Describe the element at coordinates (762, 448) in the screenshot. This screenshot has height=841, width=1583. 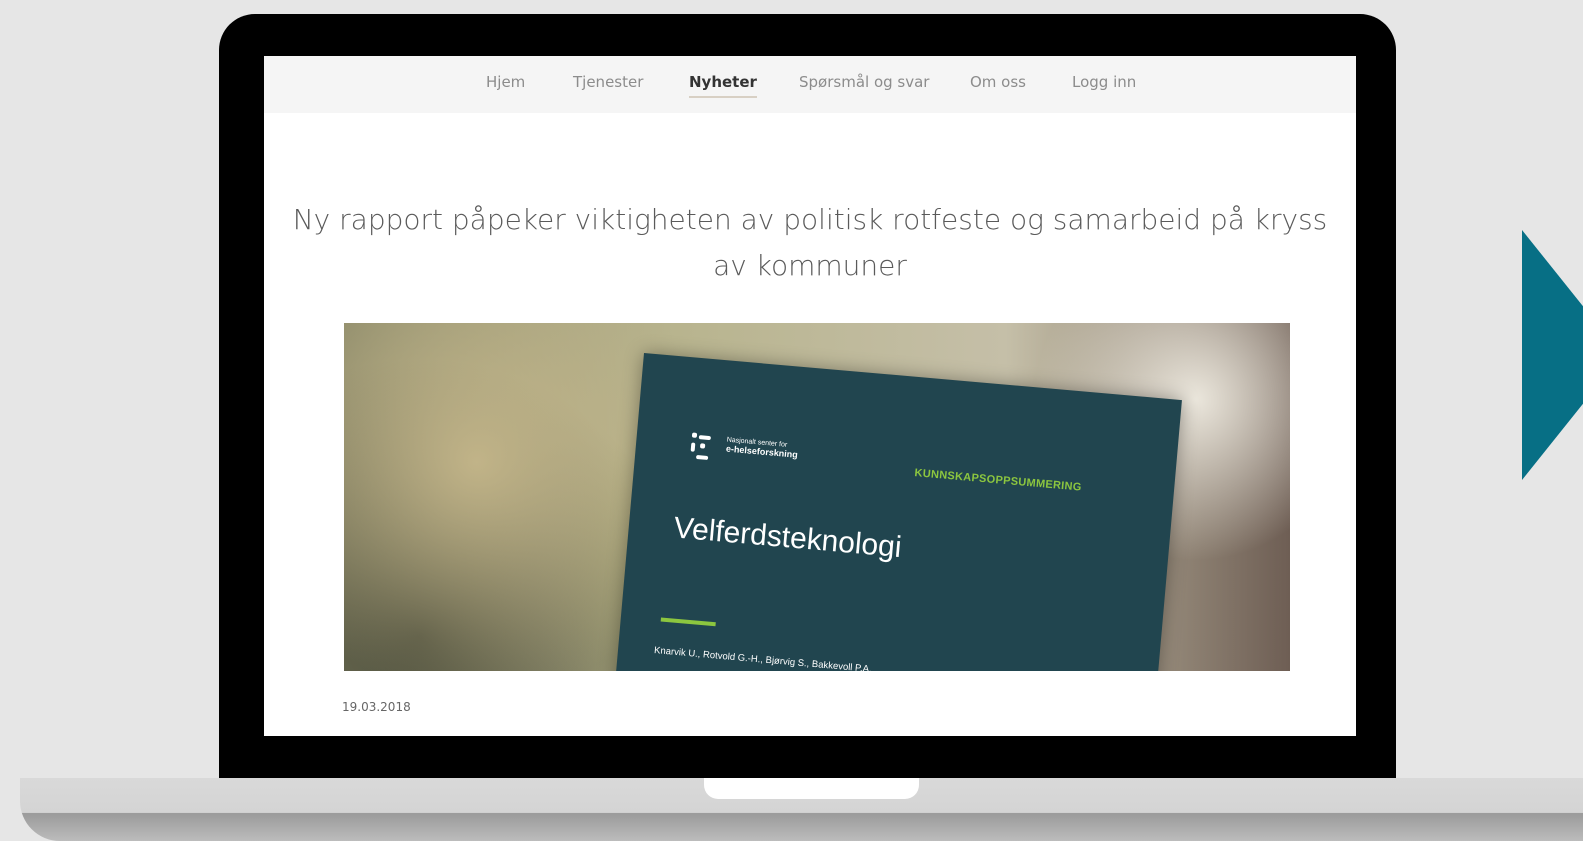
I see `org-name: Nasjonalt senter for e-helseforskning` at that location.